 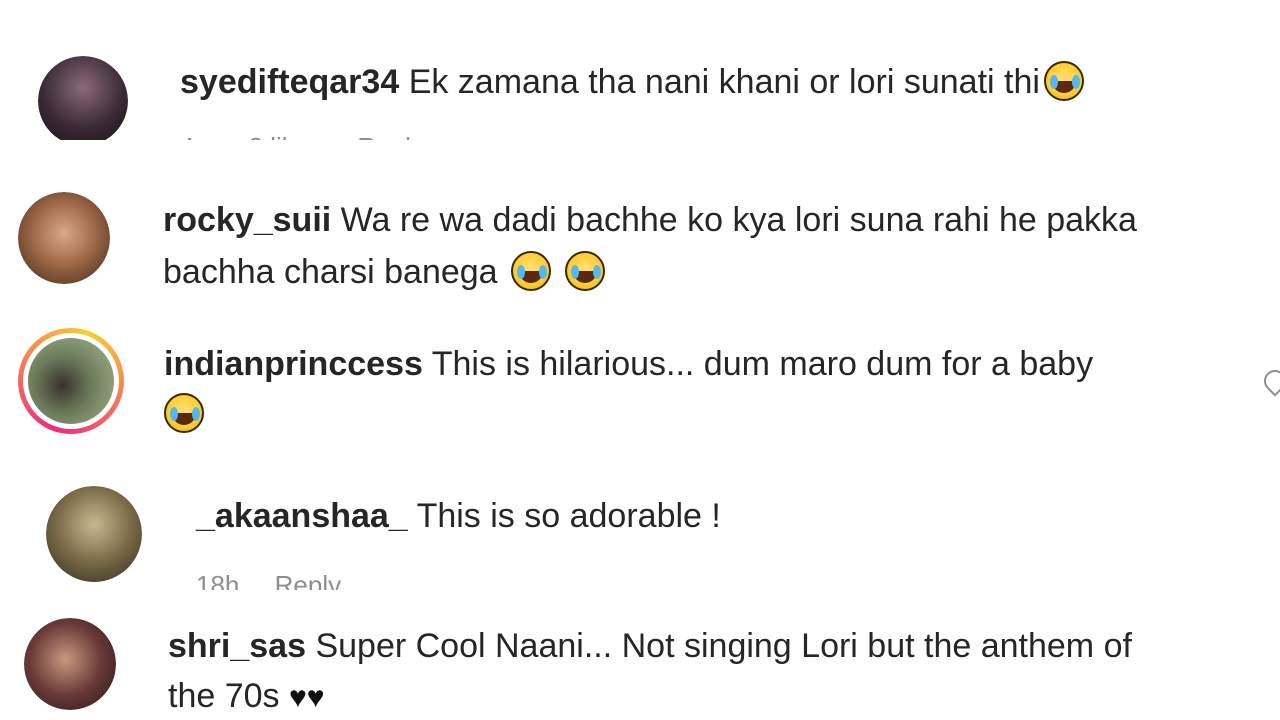 I want to click on avatar-rocky_suii, so click(x=64, y=238).